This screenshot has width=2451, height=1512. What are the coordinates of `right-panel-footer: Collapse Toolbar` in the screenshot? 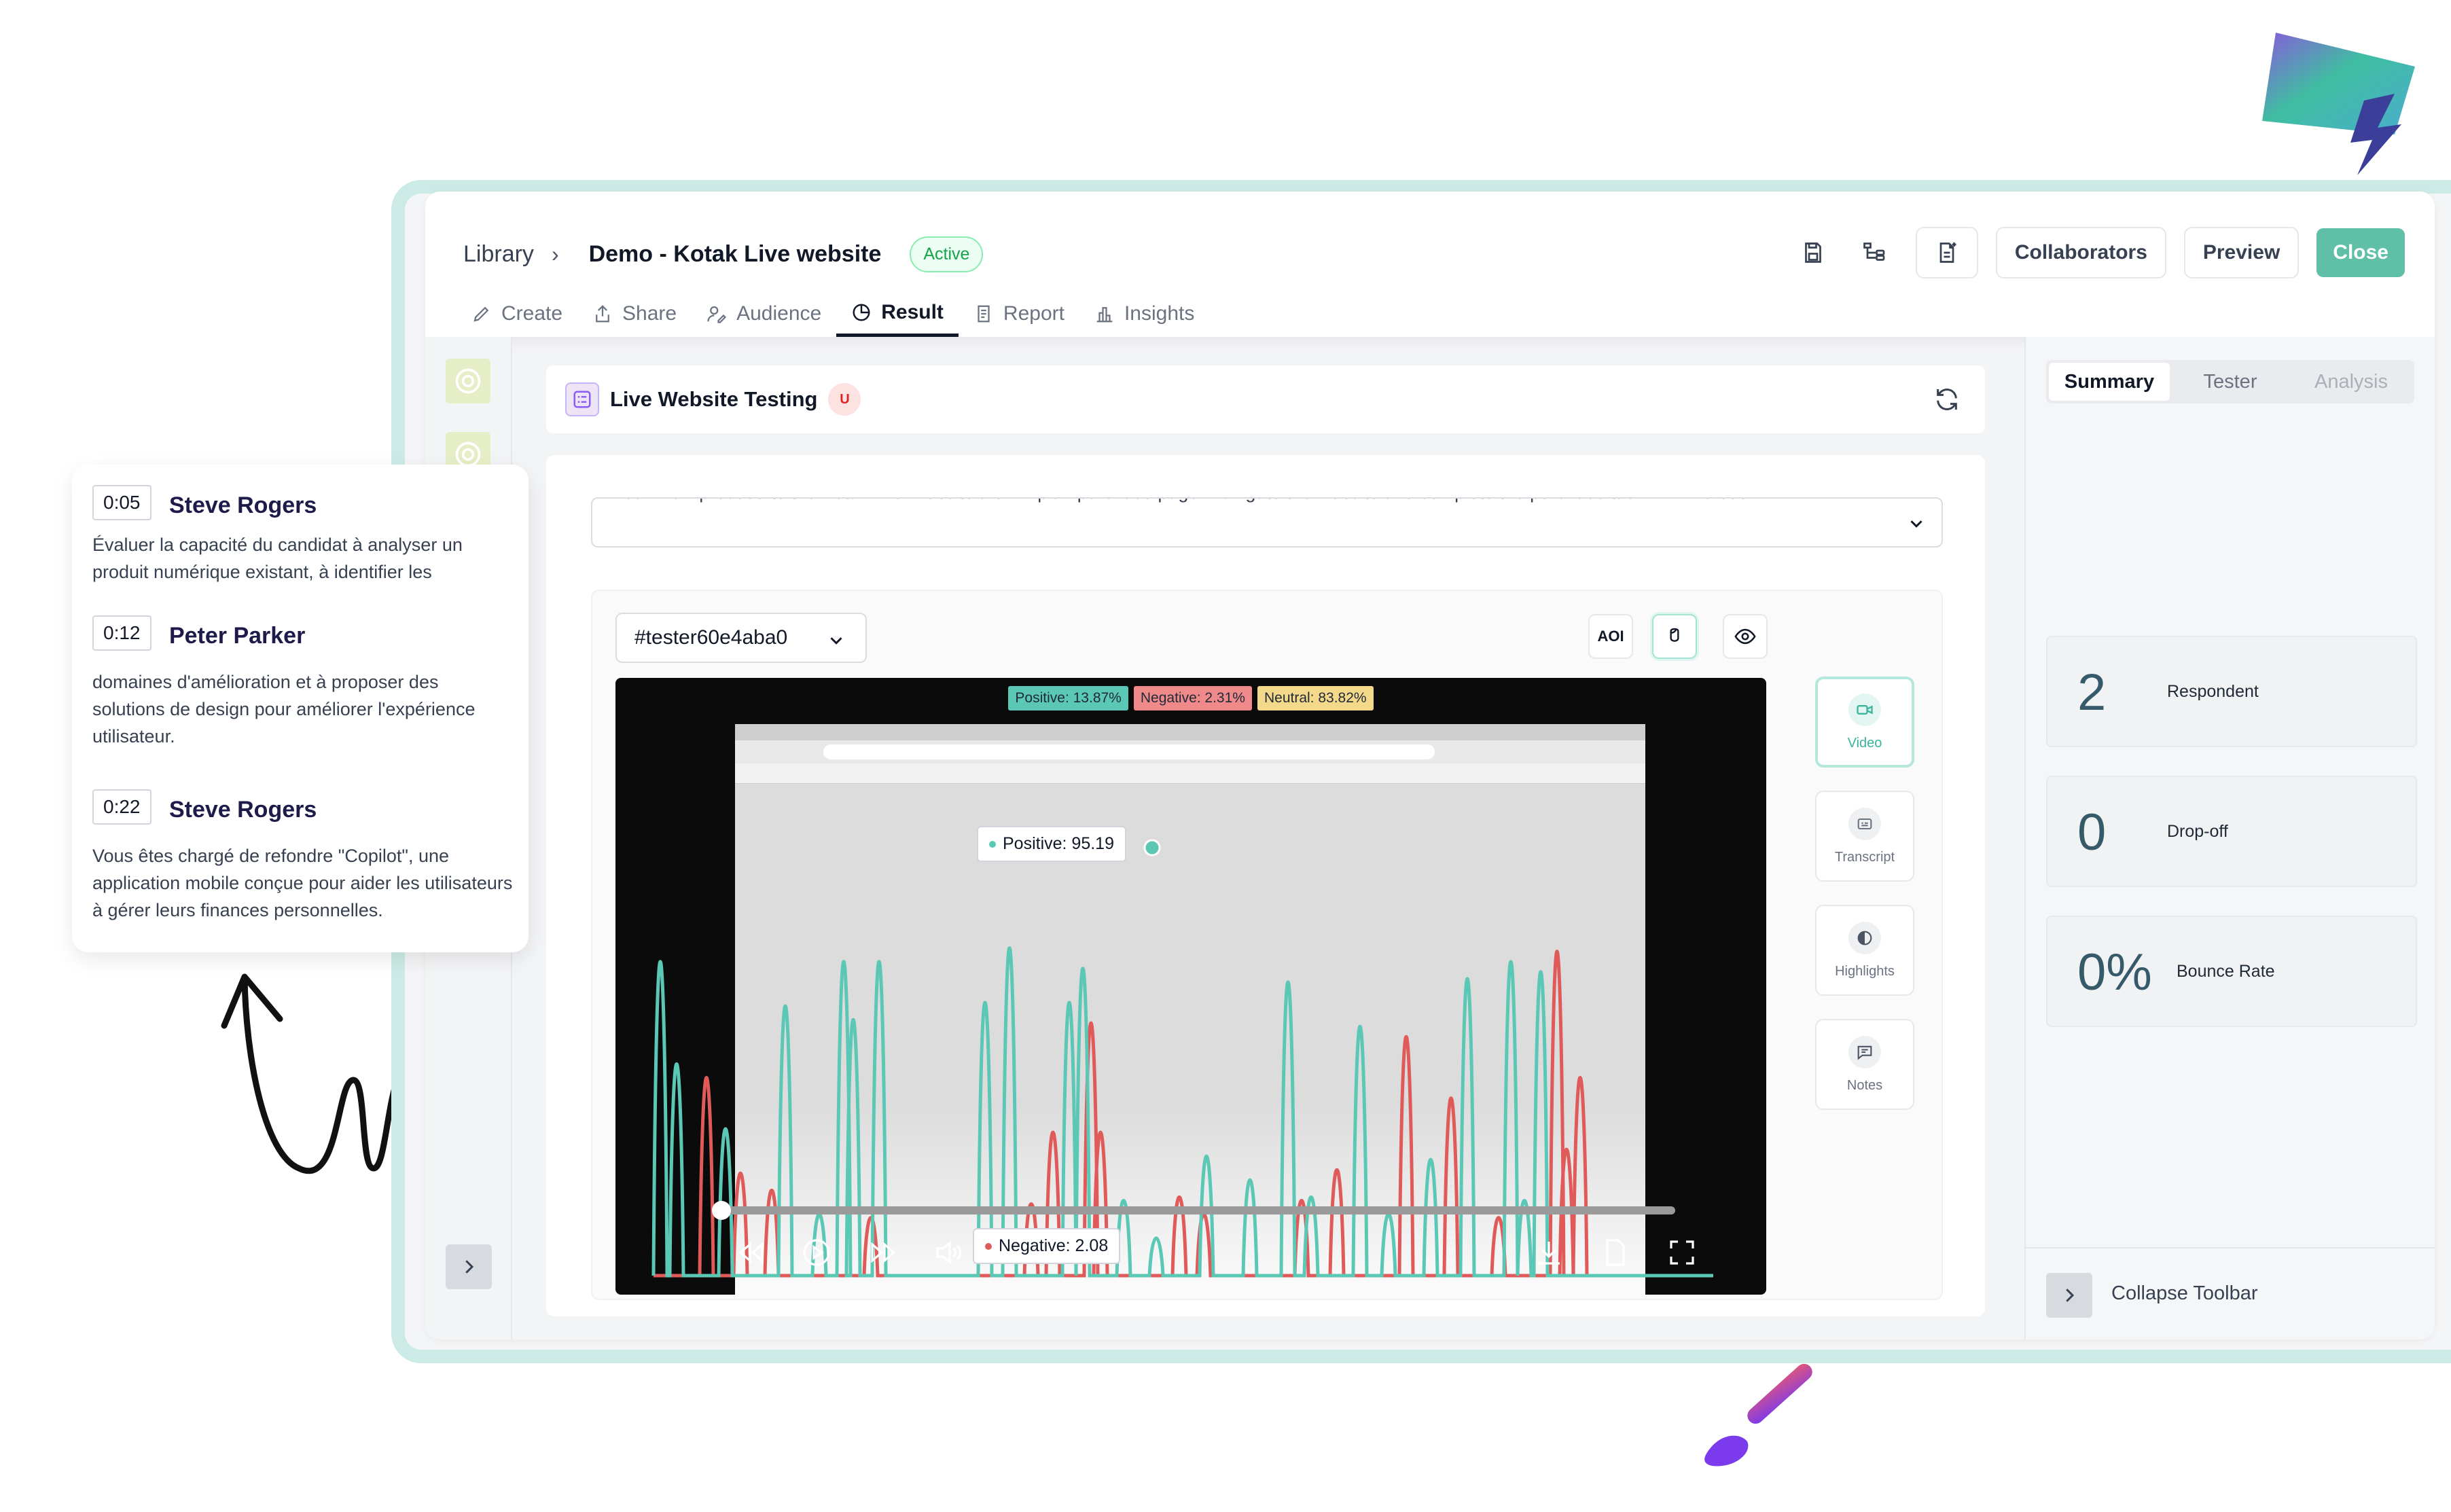 It's located at (2230, 1293).